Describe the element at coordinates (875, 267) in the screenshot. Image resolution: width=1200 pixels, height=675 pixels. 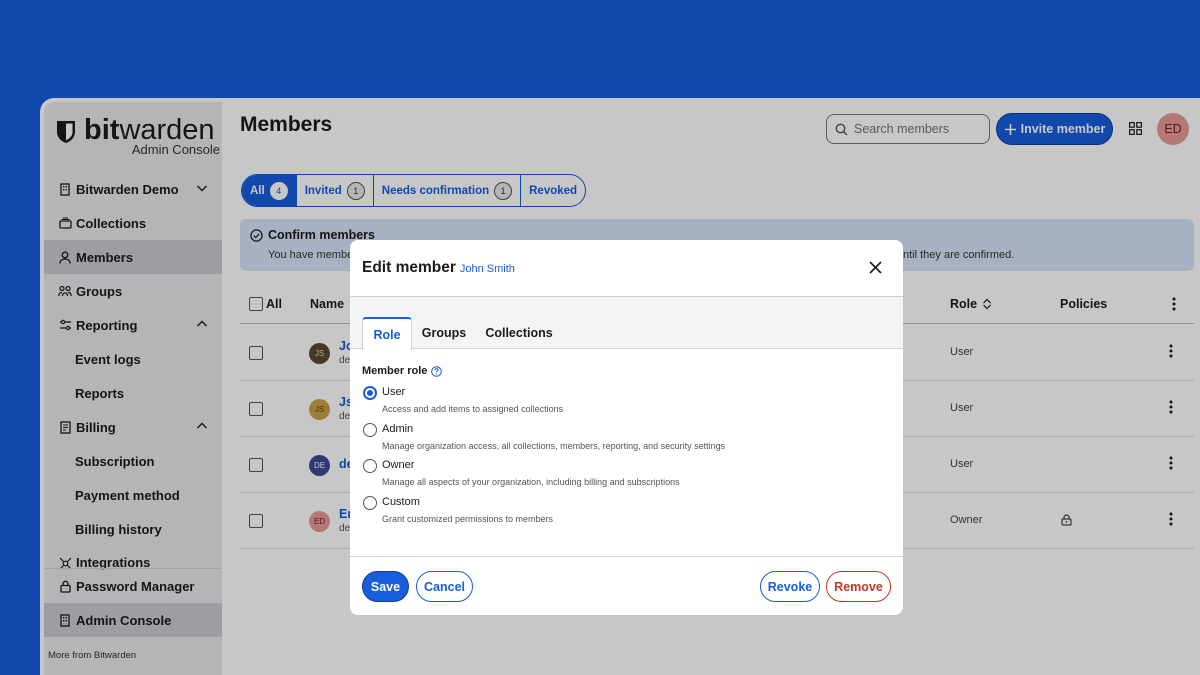
I see `close-icon` at that location.